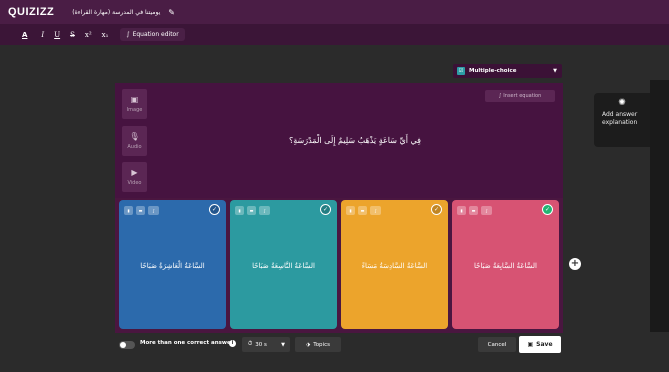 Image resolution: width=669 pixels, height=372 pixels. I want to click on answer-text: السَّاعَةُ التَّاسِعَةُ صَبَاحًا, so click(283, 266).